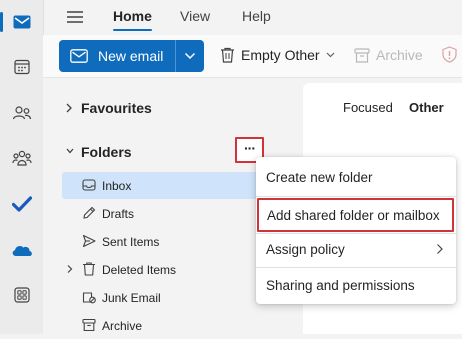 Image resolution: width=462 pixels, height=339 pixels. I want to click on groups-icon, so click(21, 158).